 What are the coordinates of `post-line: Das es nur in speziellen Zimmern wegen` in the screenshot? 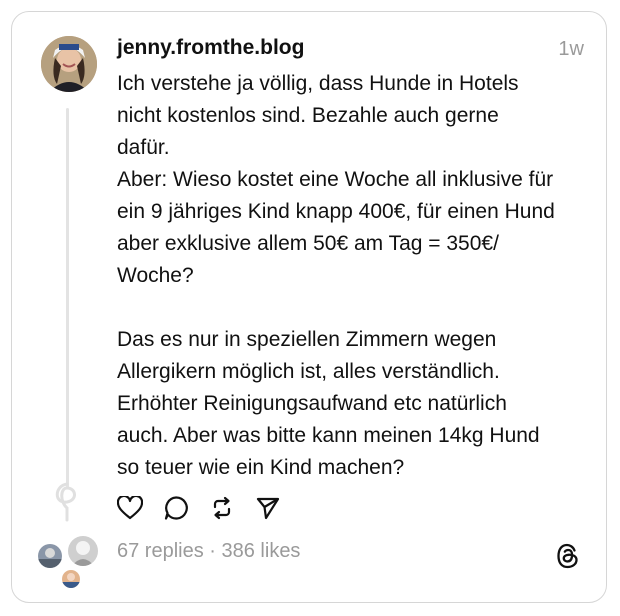 It's located at (307, 339).